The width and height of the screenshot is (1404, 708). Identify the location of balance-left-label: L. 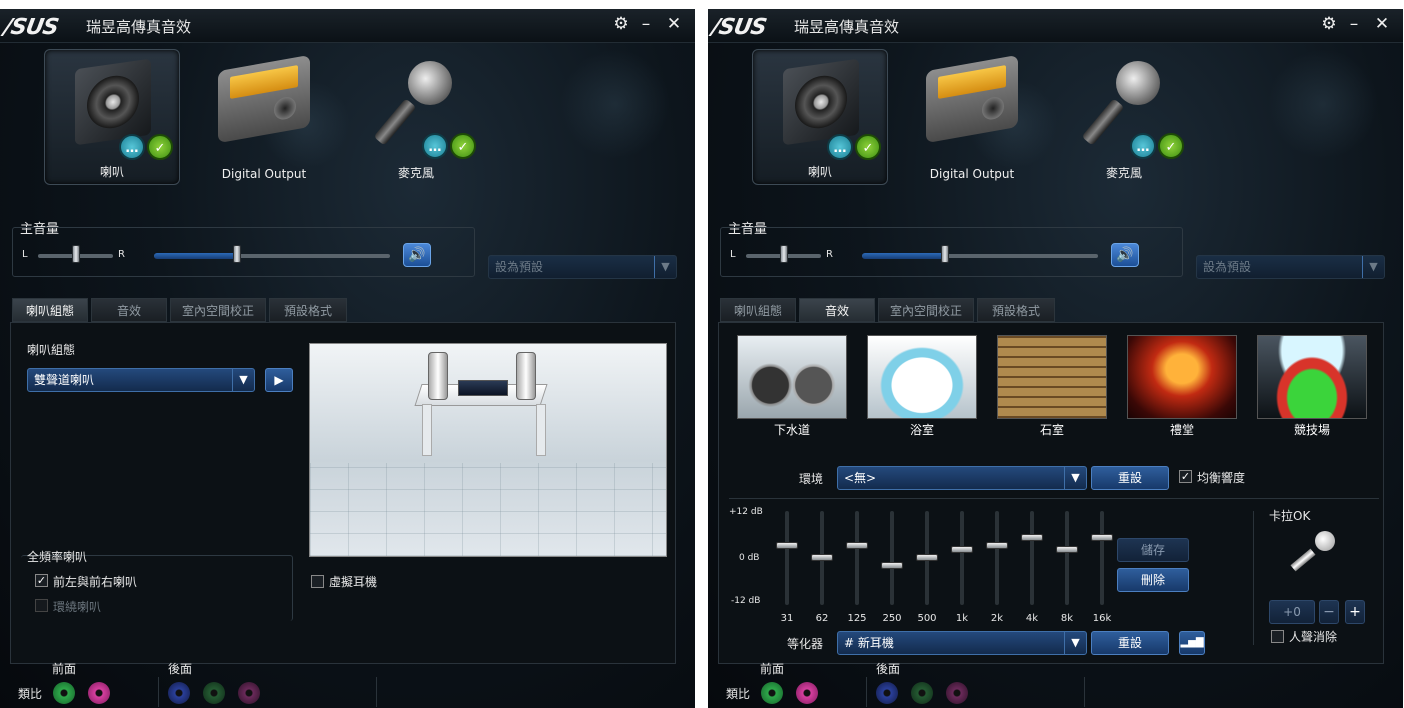
(25, 254).